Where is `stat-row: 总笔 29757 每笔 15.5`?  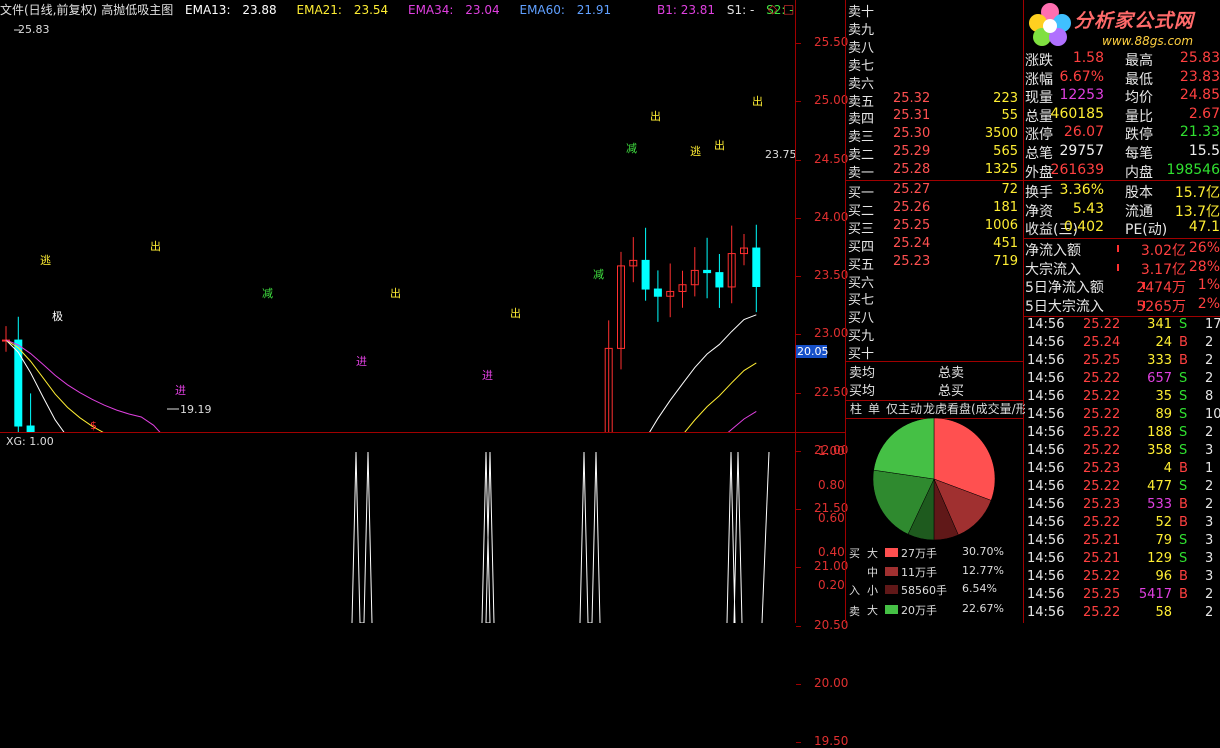 stat-row: 总笔 29757 每笔 15.5 is located at coordinates (1122, 152).